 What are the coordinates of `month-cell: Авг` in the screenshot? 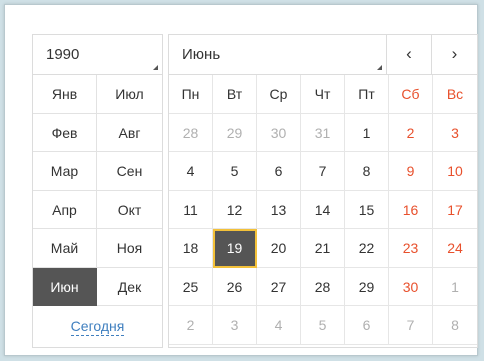 It's located at (129, 133).